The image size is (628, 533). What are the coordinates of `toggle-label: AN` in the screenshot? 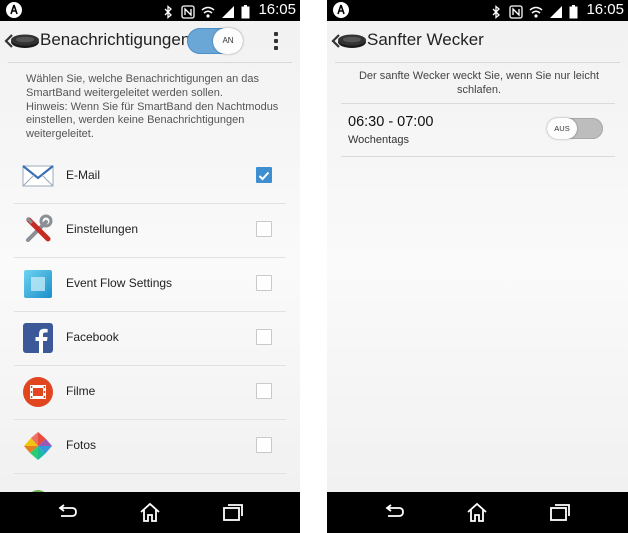 It's located at (228, 40).